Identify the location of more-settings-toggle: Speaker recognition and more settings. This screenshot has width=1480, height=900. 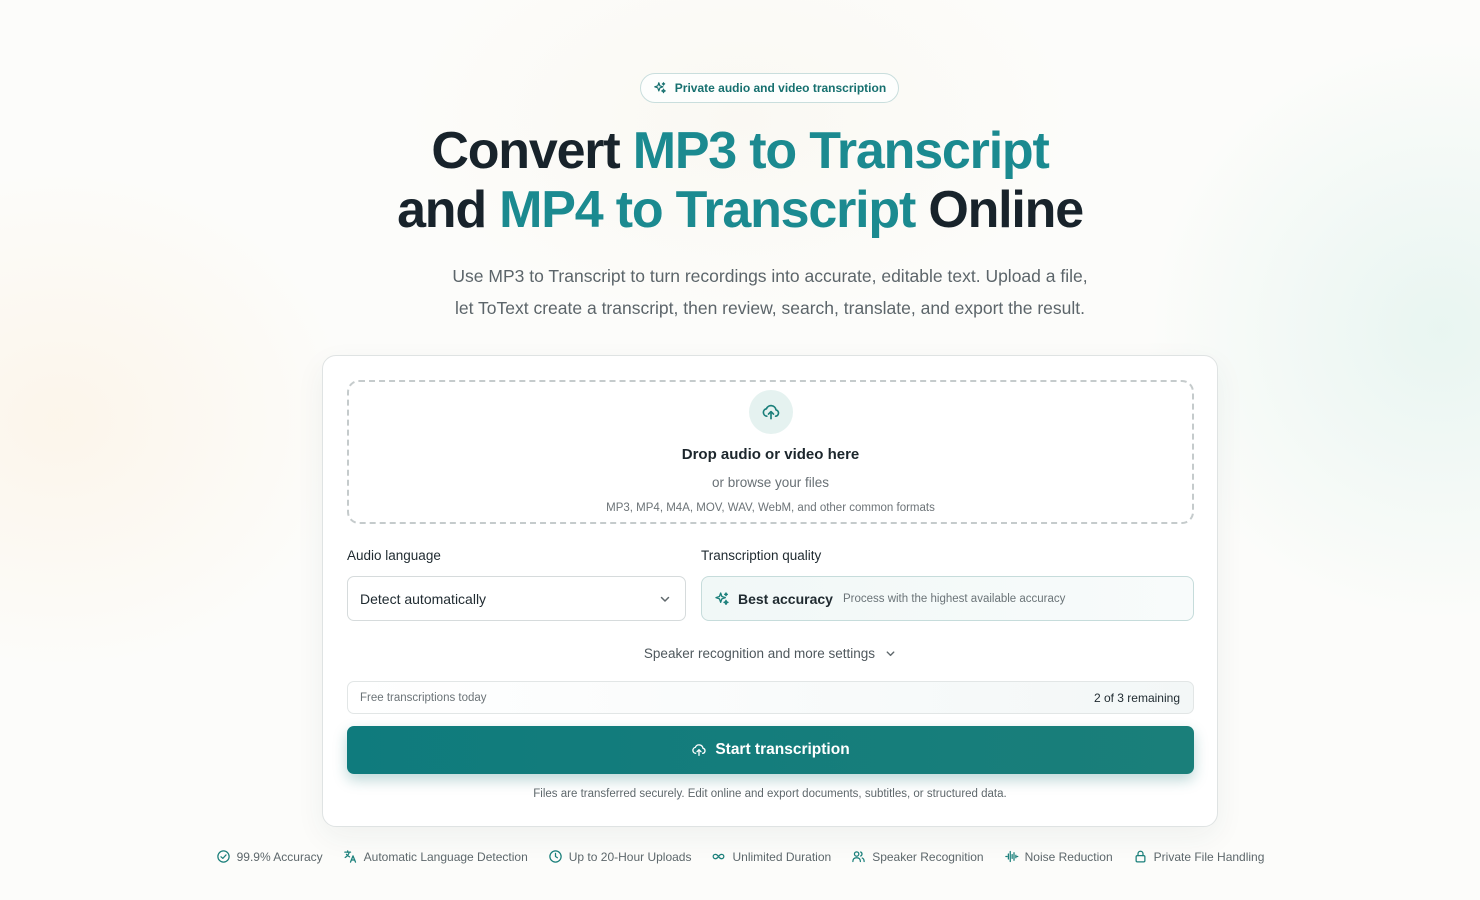
(770, 653).